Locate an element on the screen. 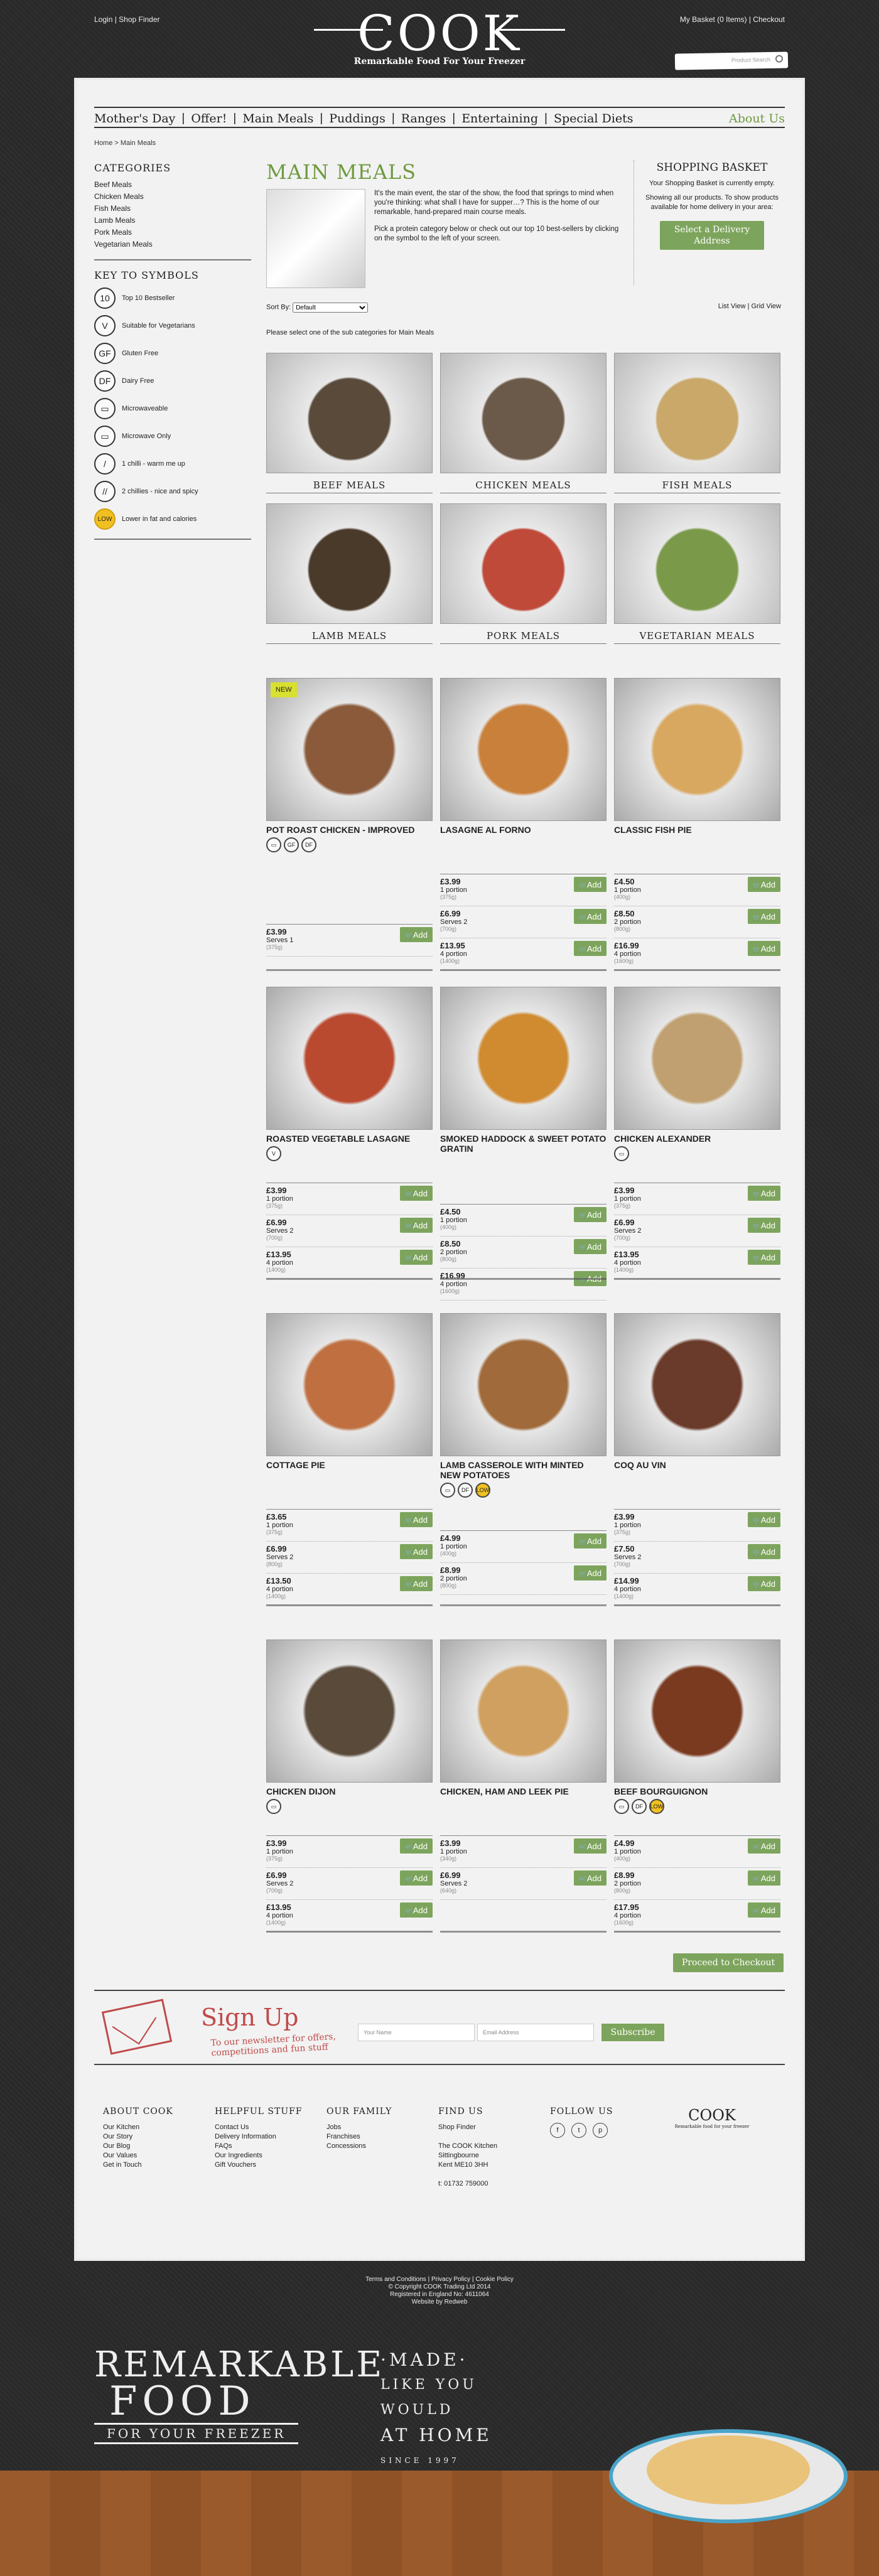  symbol-icon: / is located at coordinates (105, 464).